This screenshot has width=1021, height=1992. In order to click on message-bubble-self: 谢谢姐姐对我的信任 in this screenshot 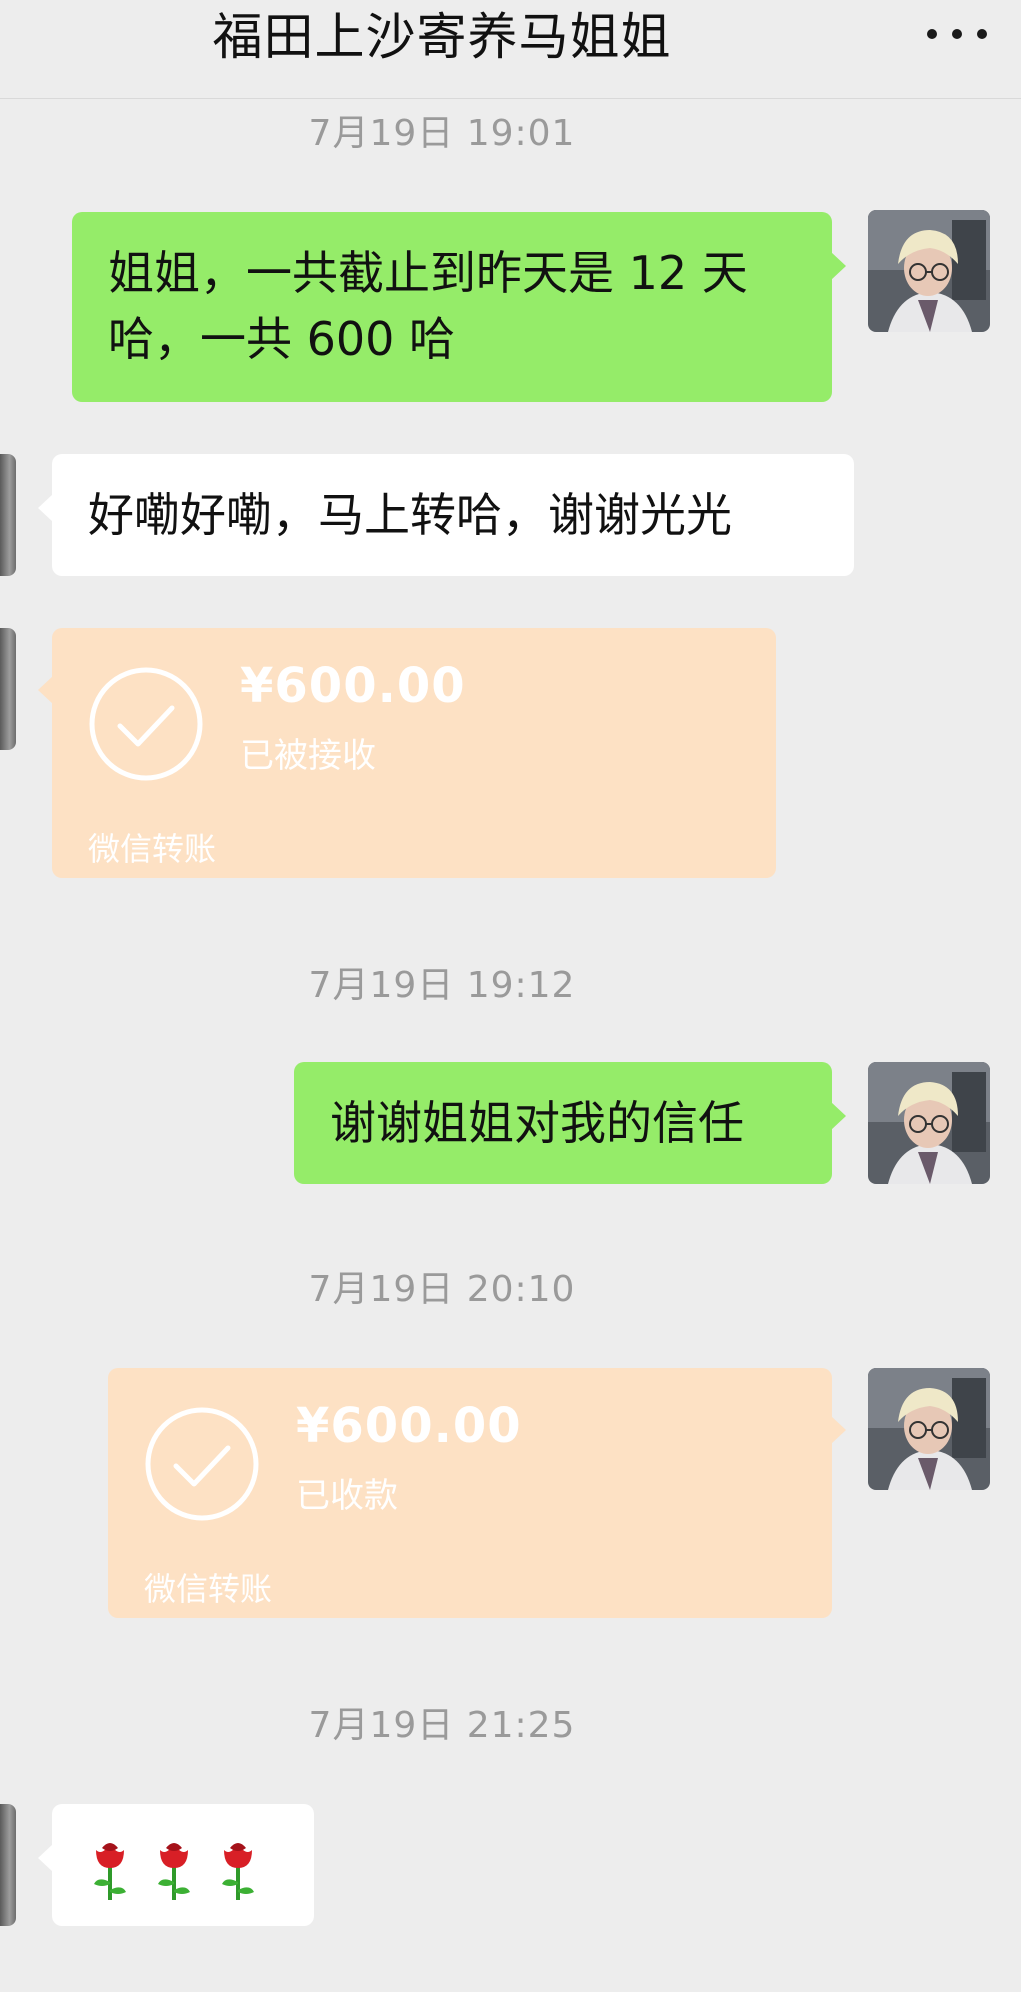, I will do `click(570, 1123)`.